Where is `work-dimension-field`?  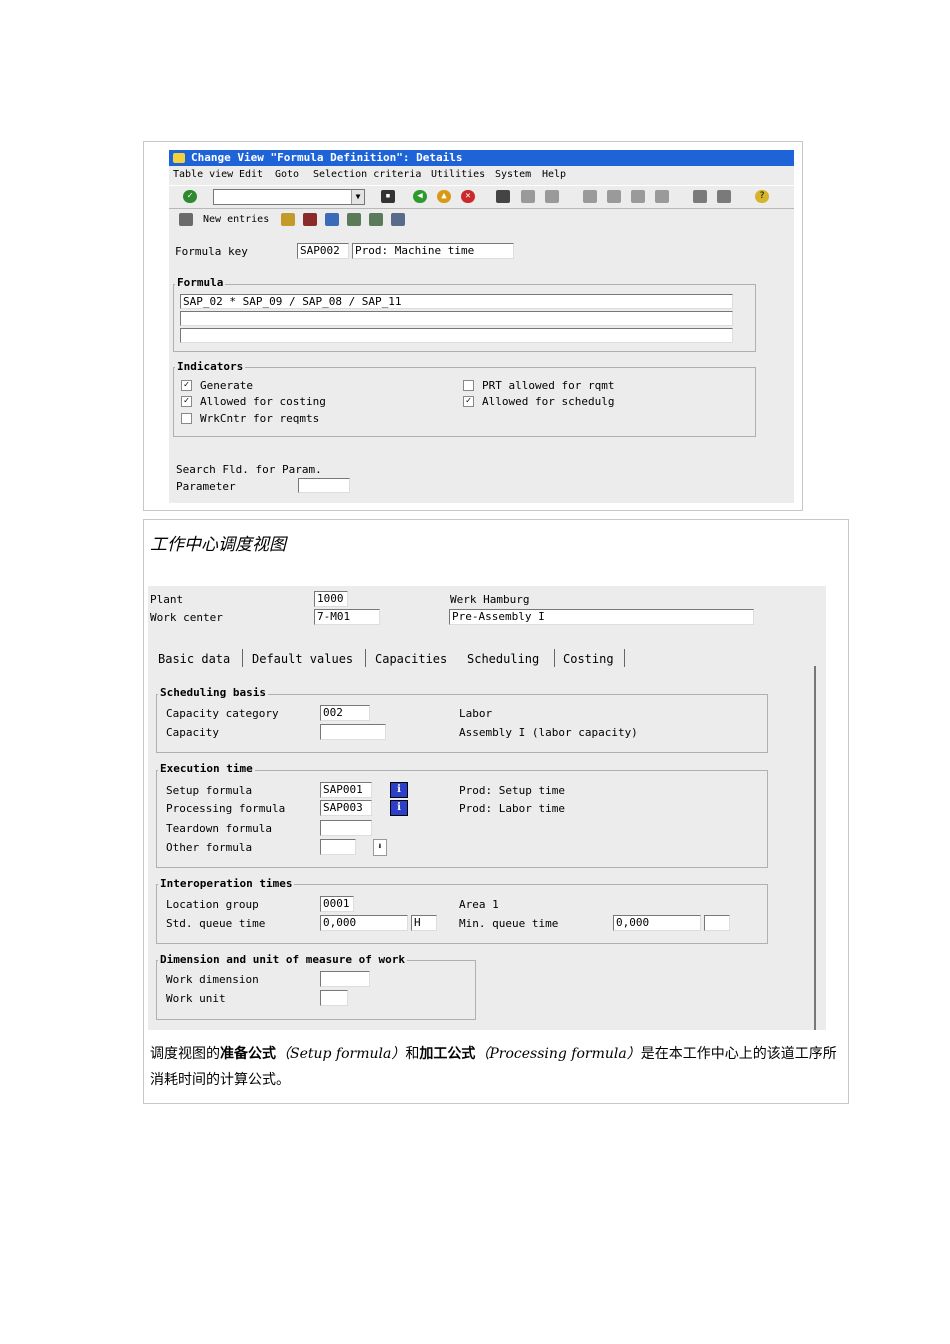 work-dimension-field is located at coordinates (345, 979).